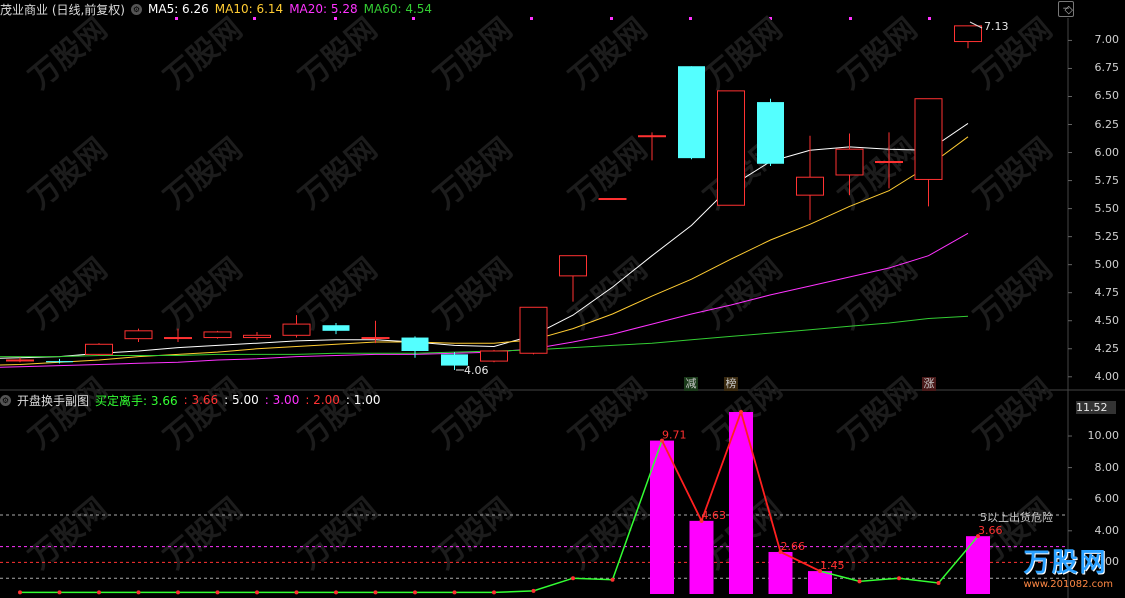  I want to click on price-tick: 6.25, so click(1107, 124).